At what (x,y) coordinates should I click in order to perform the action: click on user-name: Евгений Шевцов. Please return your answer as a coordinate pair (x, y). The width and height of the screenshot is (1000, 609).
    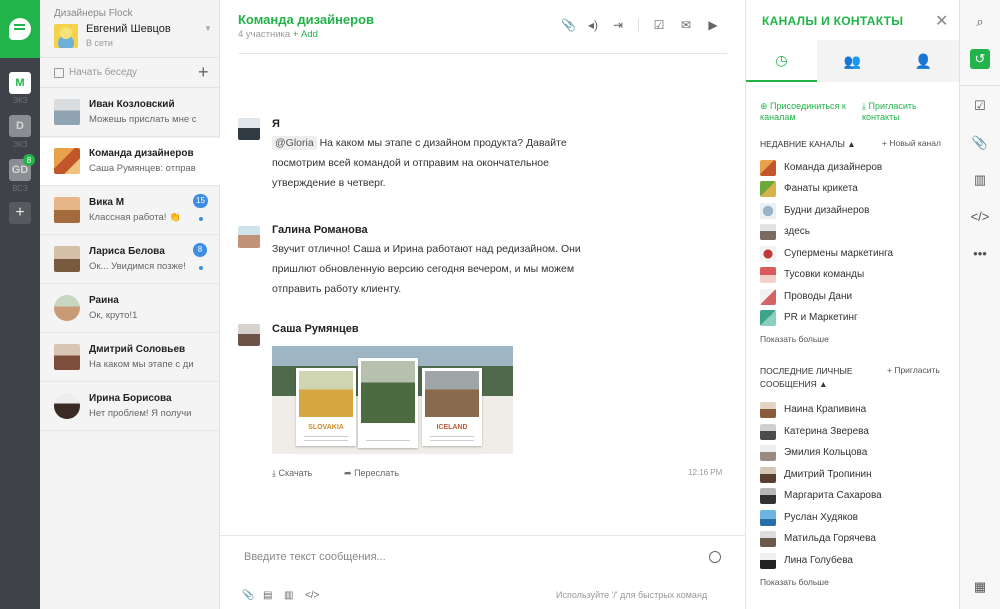
    Looking at the image, I should click on (128, 29).